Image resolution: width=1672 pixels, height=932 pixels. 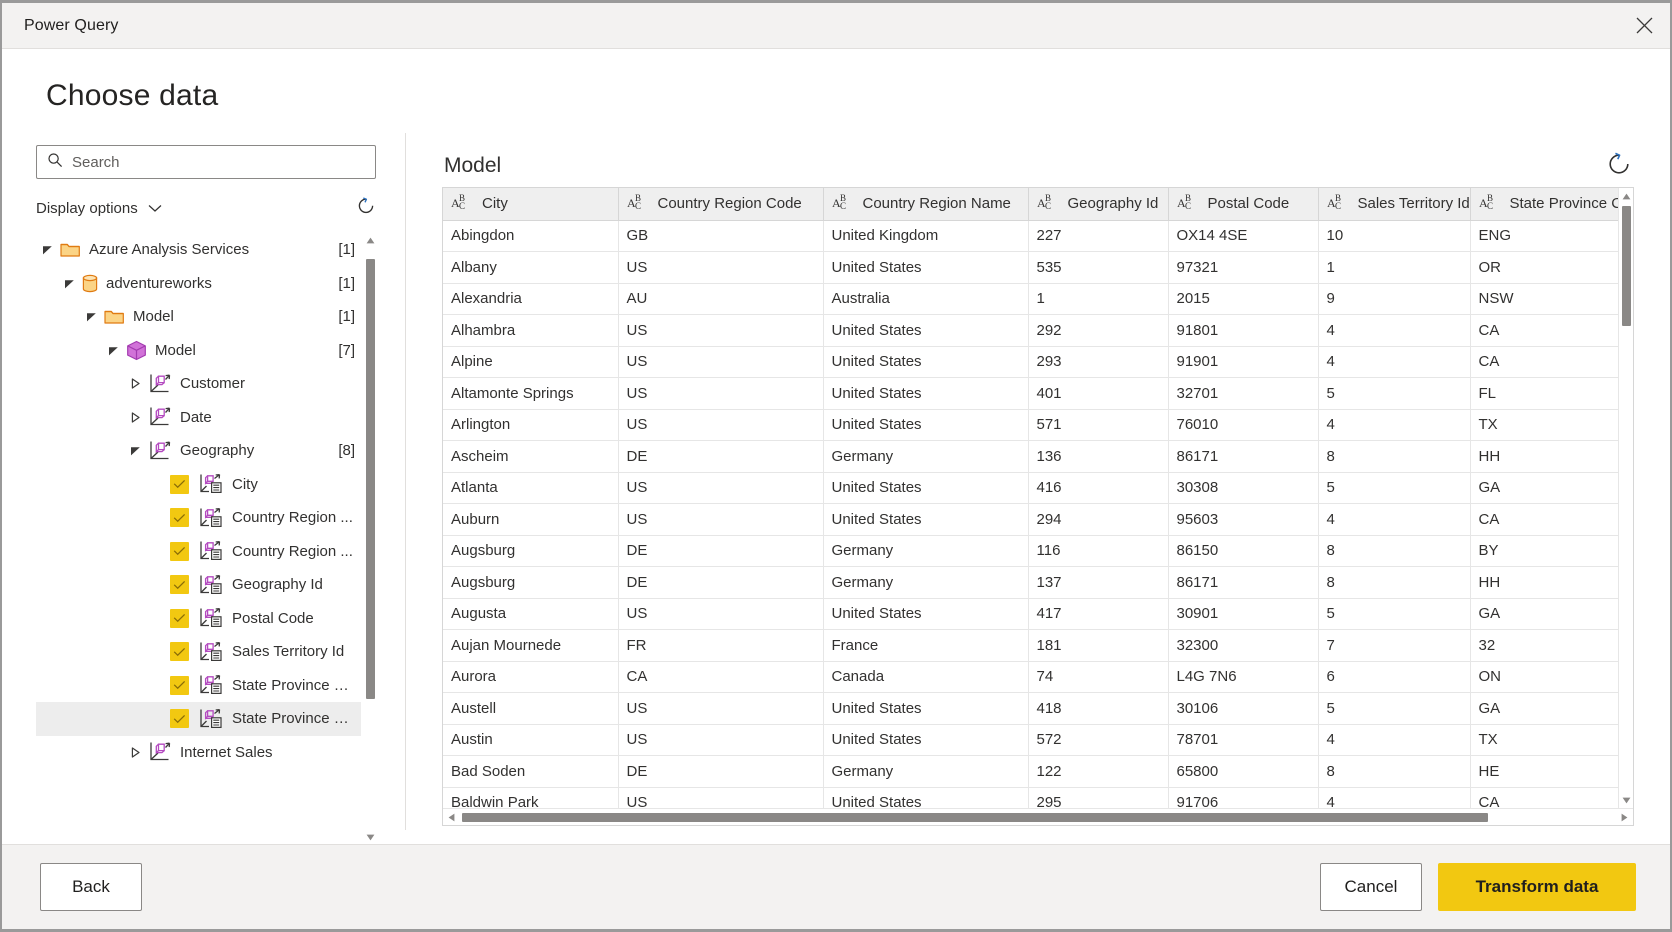 What do you see at coordinates (273, 618) in the screenshot?
I see `tree-item-label: Postal Code` at bounding box center [273, 618].